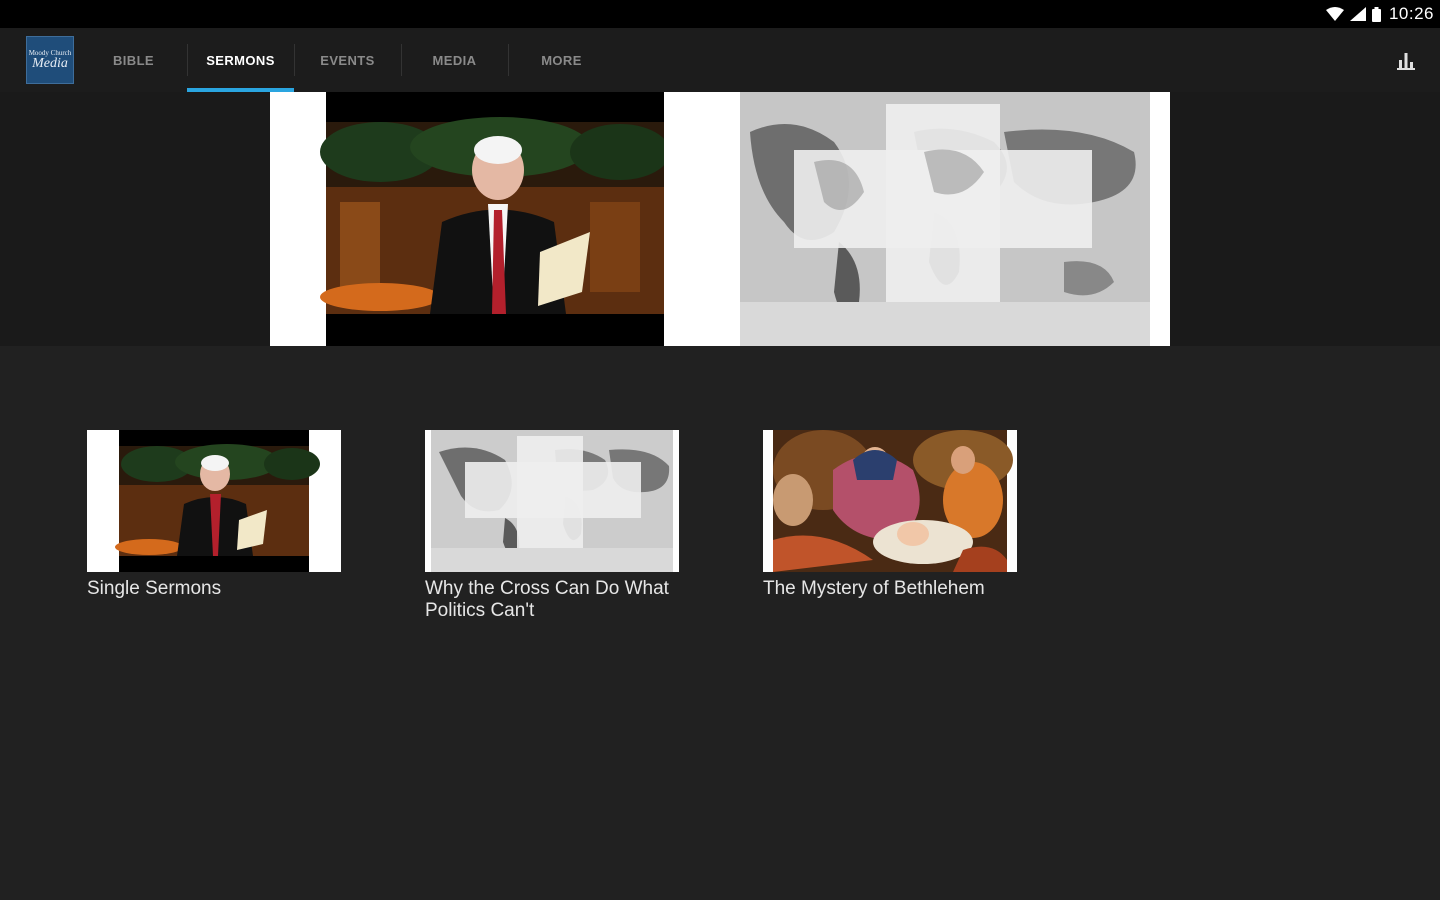  Describe the element at coordinates (50, 63) in the screenshot. I see `logo-line2: Media` at that location.